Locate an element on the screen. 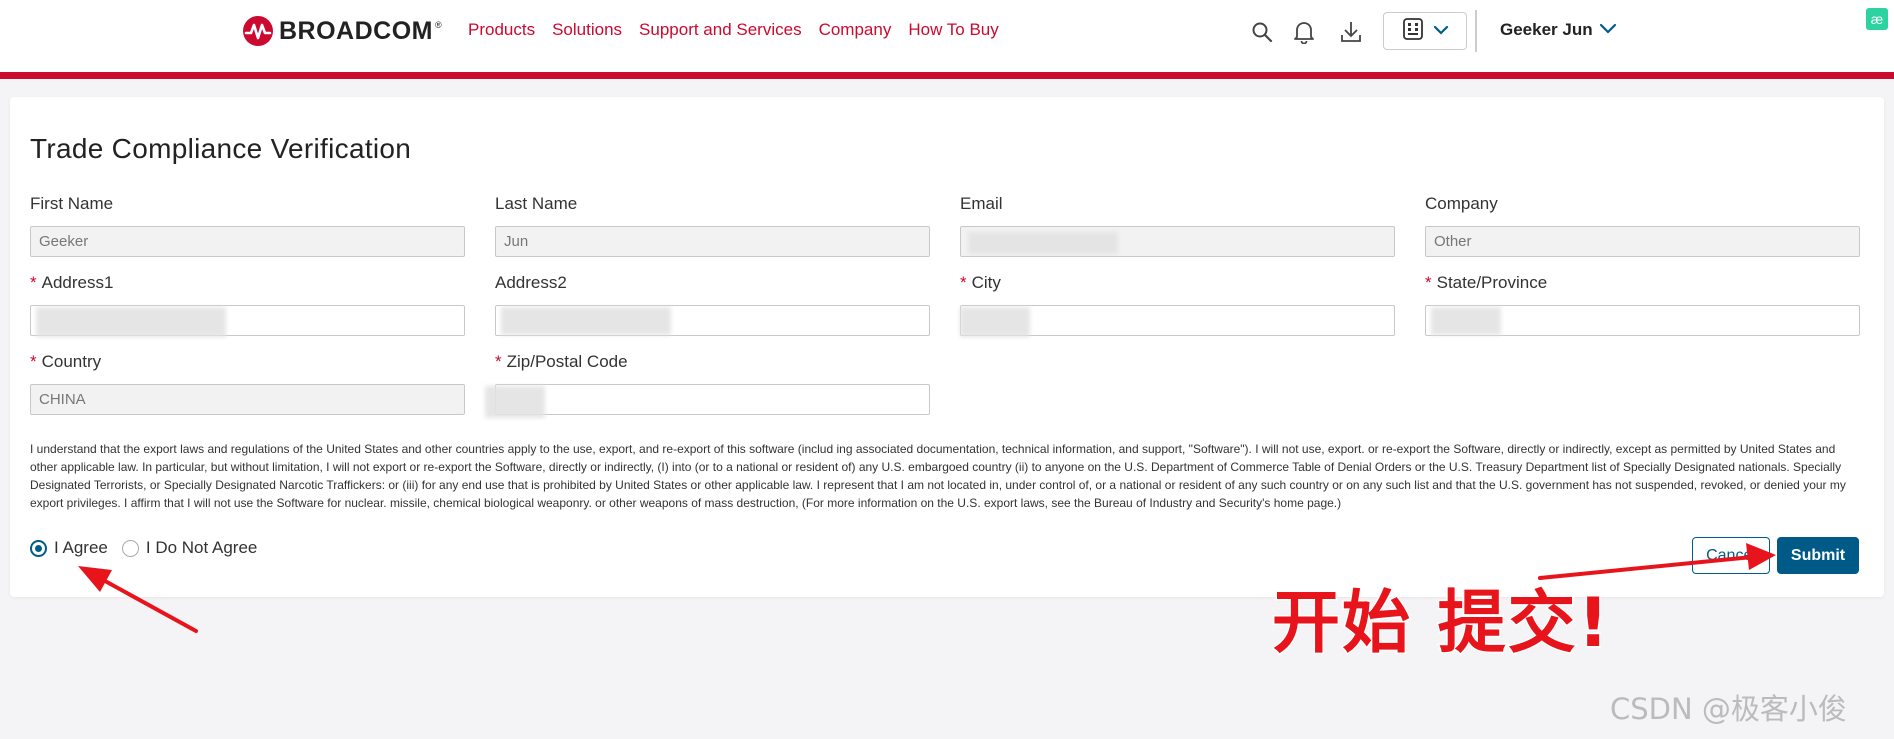 The height and width of the screenshot is (739, 1894). country-label-text: Country is located at coordinates (71, 361).